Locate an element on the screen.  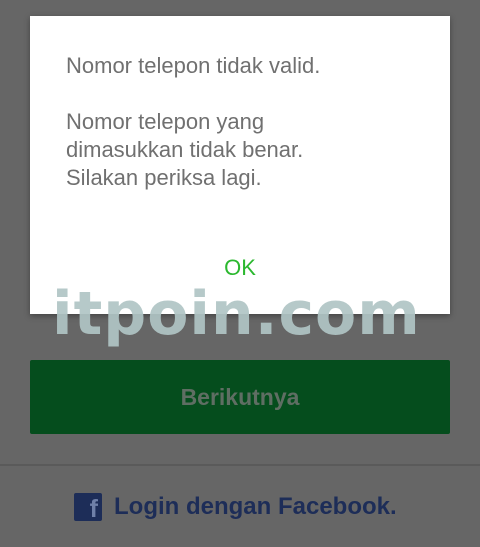
facebook-icon-glyph: f is located at coordinates (93, 509).